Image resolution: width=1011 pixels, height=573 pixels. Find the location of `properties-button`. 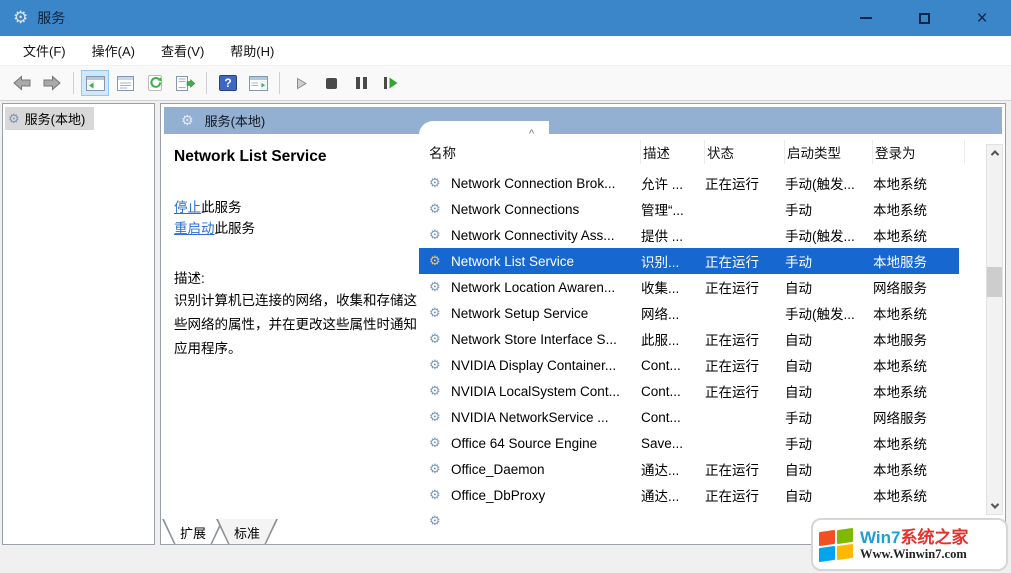

properties-button is located at coordinates (125, 83).